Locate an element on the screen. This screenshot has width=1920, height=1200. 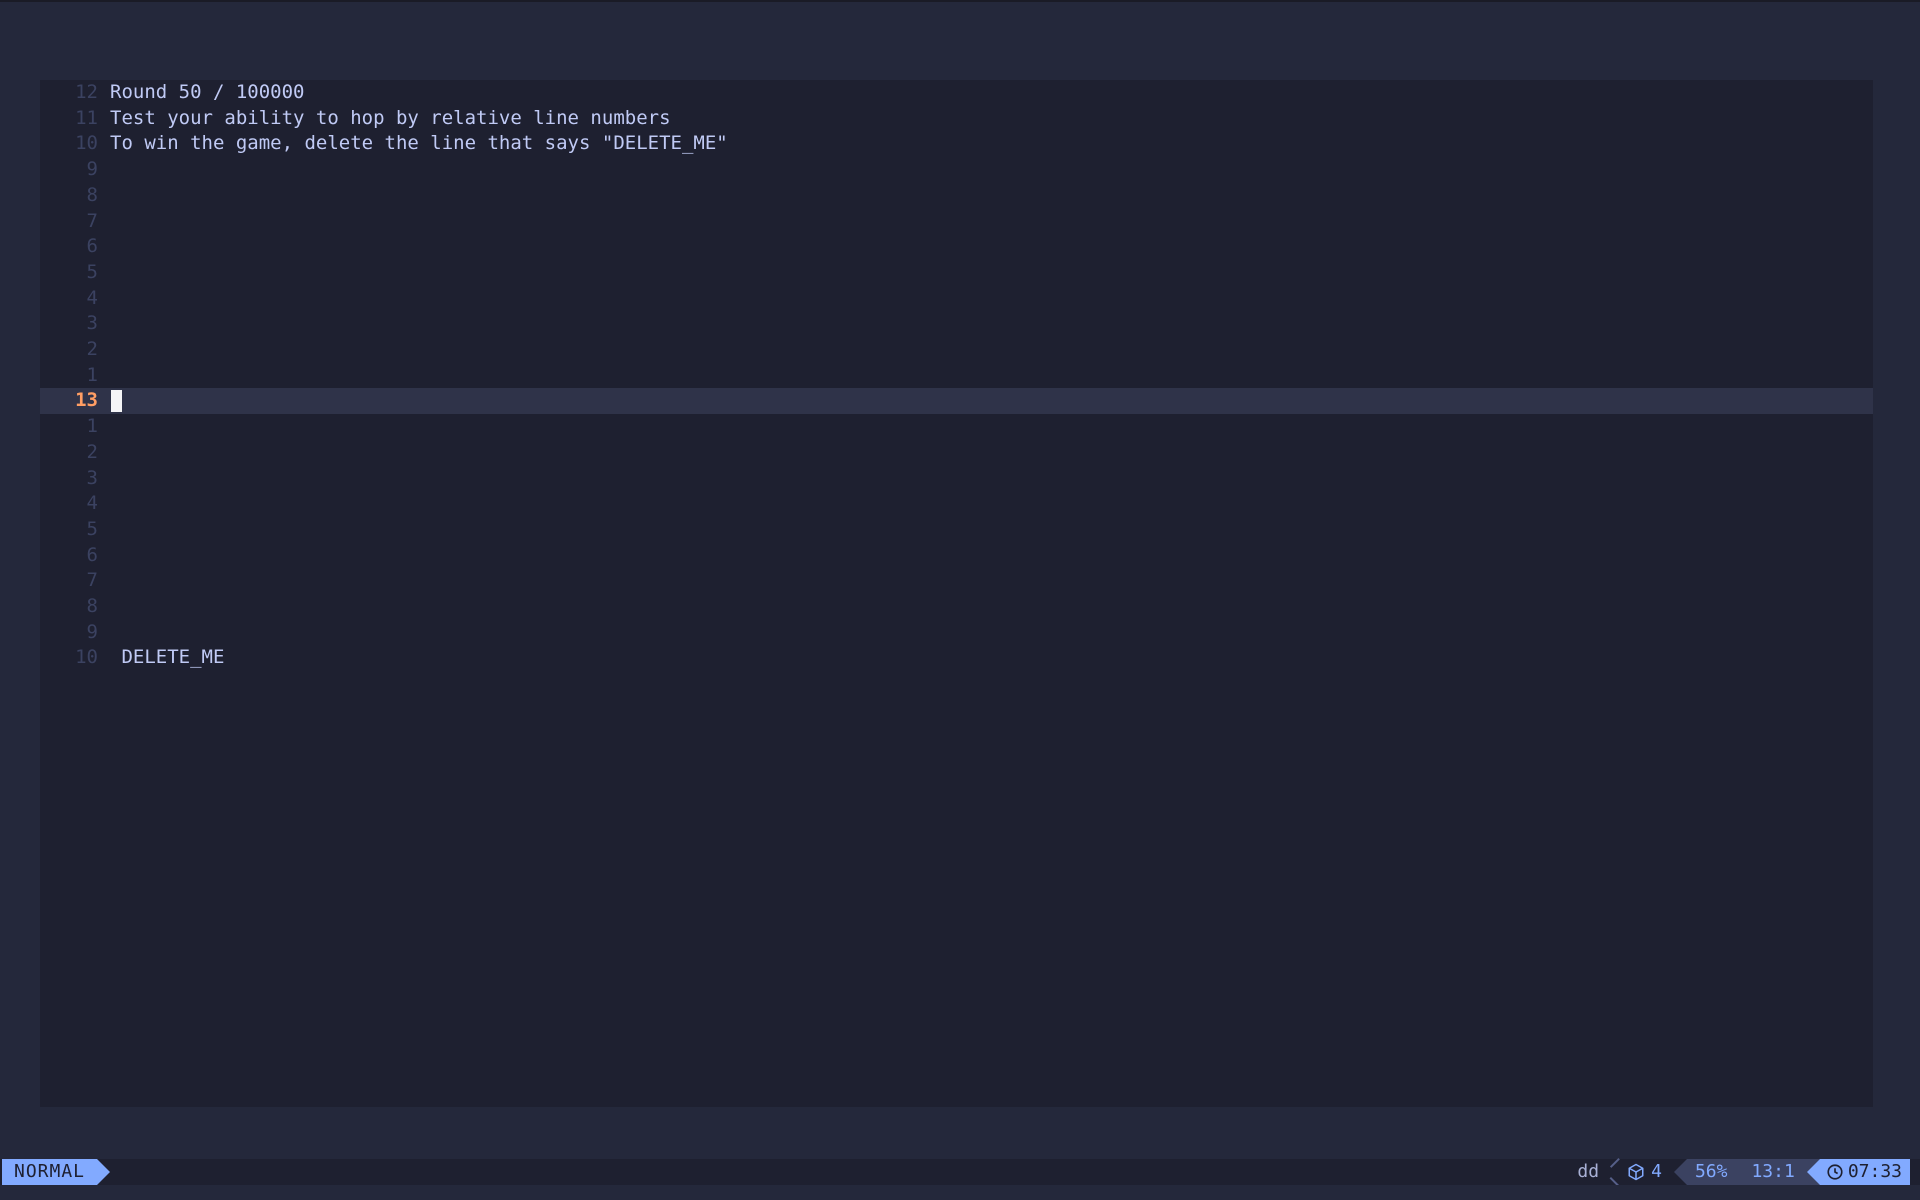
line-text: Round 50 / 100000 is located at coordinates (207, 92).